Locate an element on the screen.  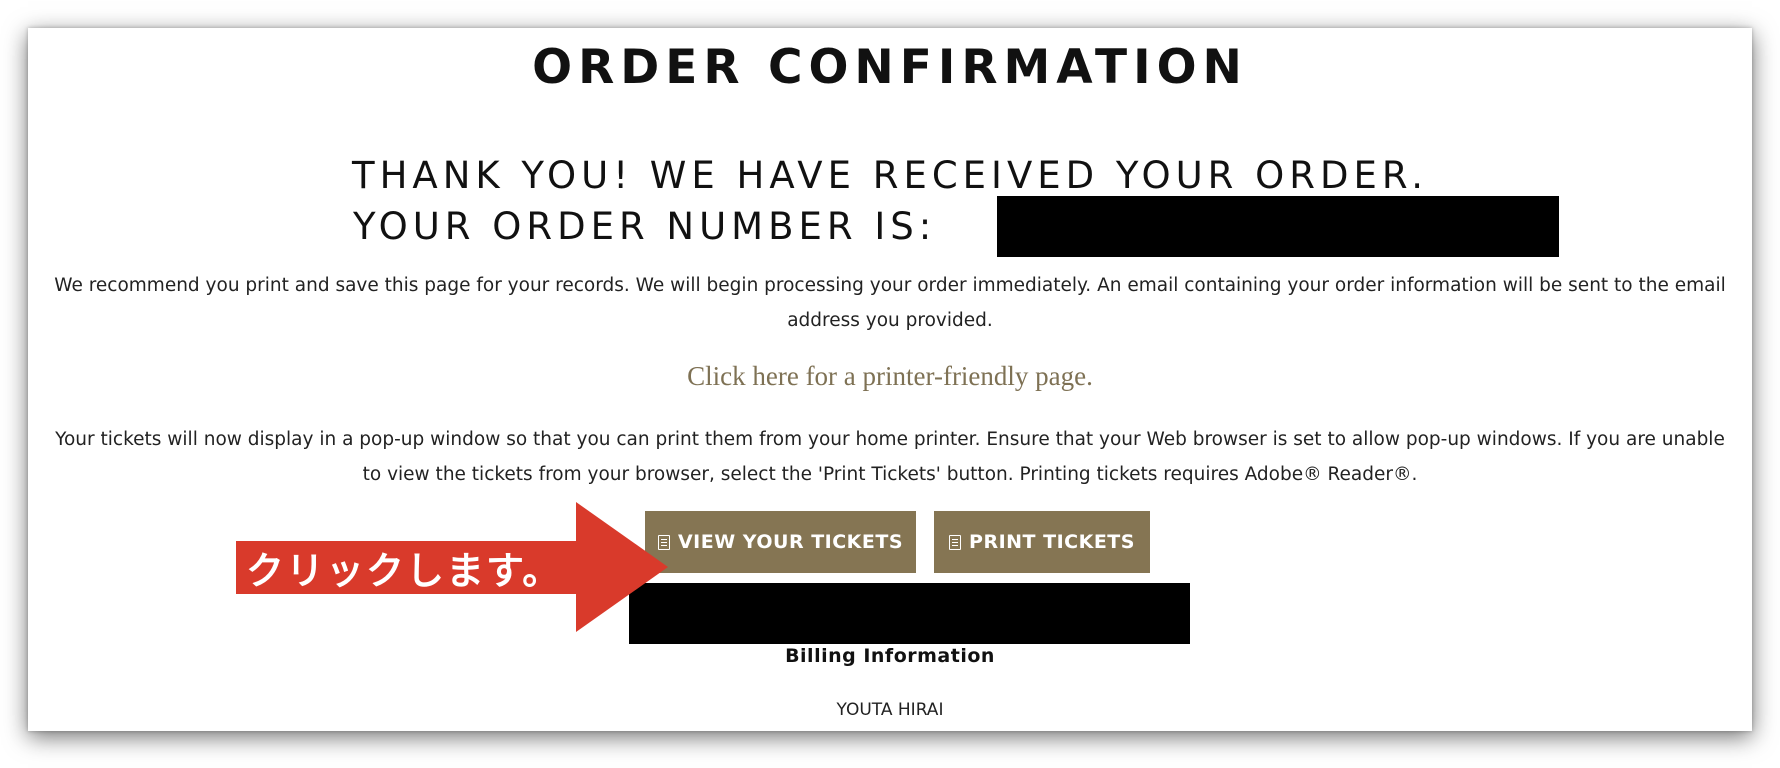
thank-you-heading: THANK YOU! WE HAVE RECEIVED YOUR ORDER. is located at coordinates (889, 175).